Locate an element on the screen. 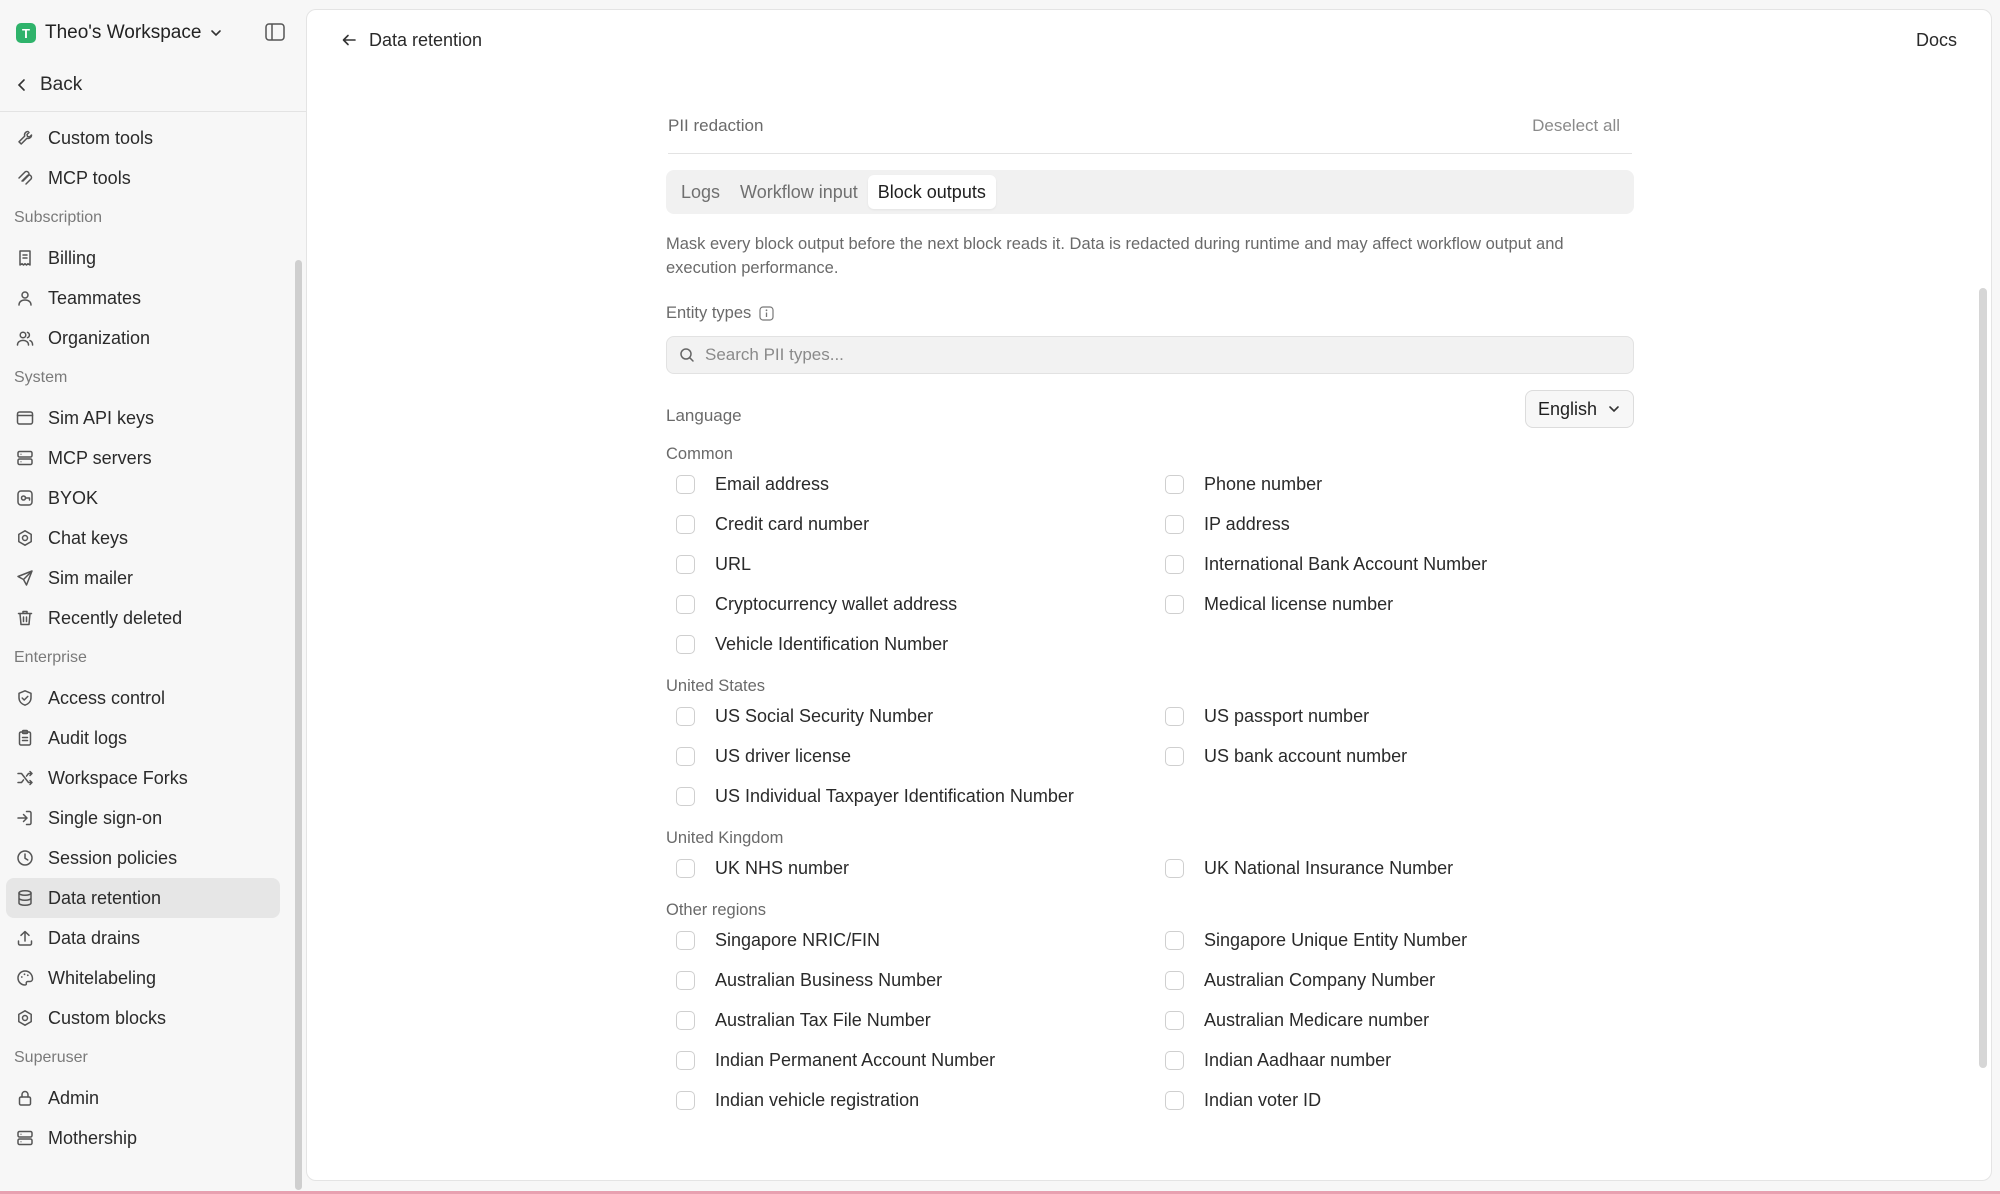 Image resolution: width=2000 pixels, height=1194 pixels. pii-option-australian-medicare-number: Australian Medicare number is located at coordinates (1297, 1020).